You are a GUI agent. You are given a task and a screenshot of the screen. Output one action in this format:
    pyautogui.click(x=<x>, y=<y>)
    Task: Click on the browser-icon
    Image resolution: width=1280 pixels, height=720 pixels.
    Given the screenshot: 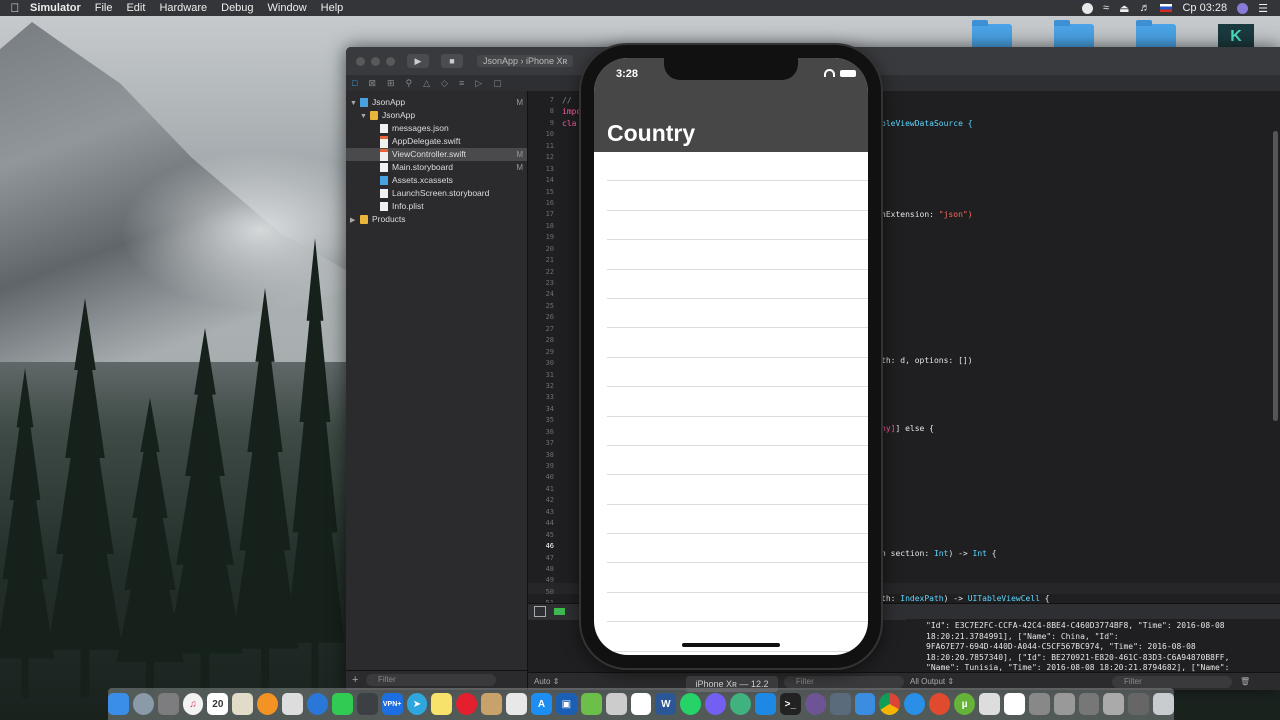 What is the action you would take?
    pyautogui.click(x=317, y=704)
    